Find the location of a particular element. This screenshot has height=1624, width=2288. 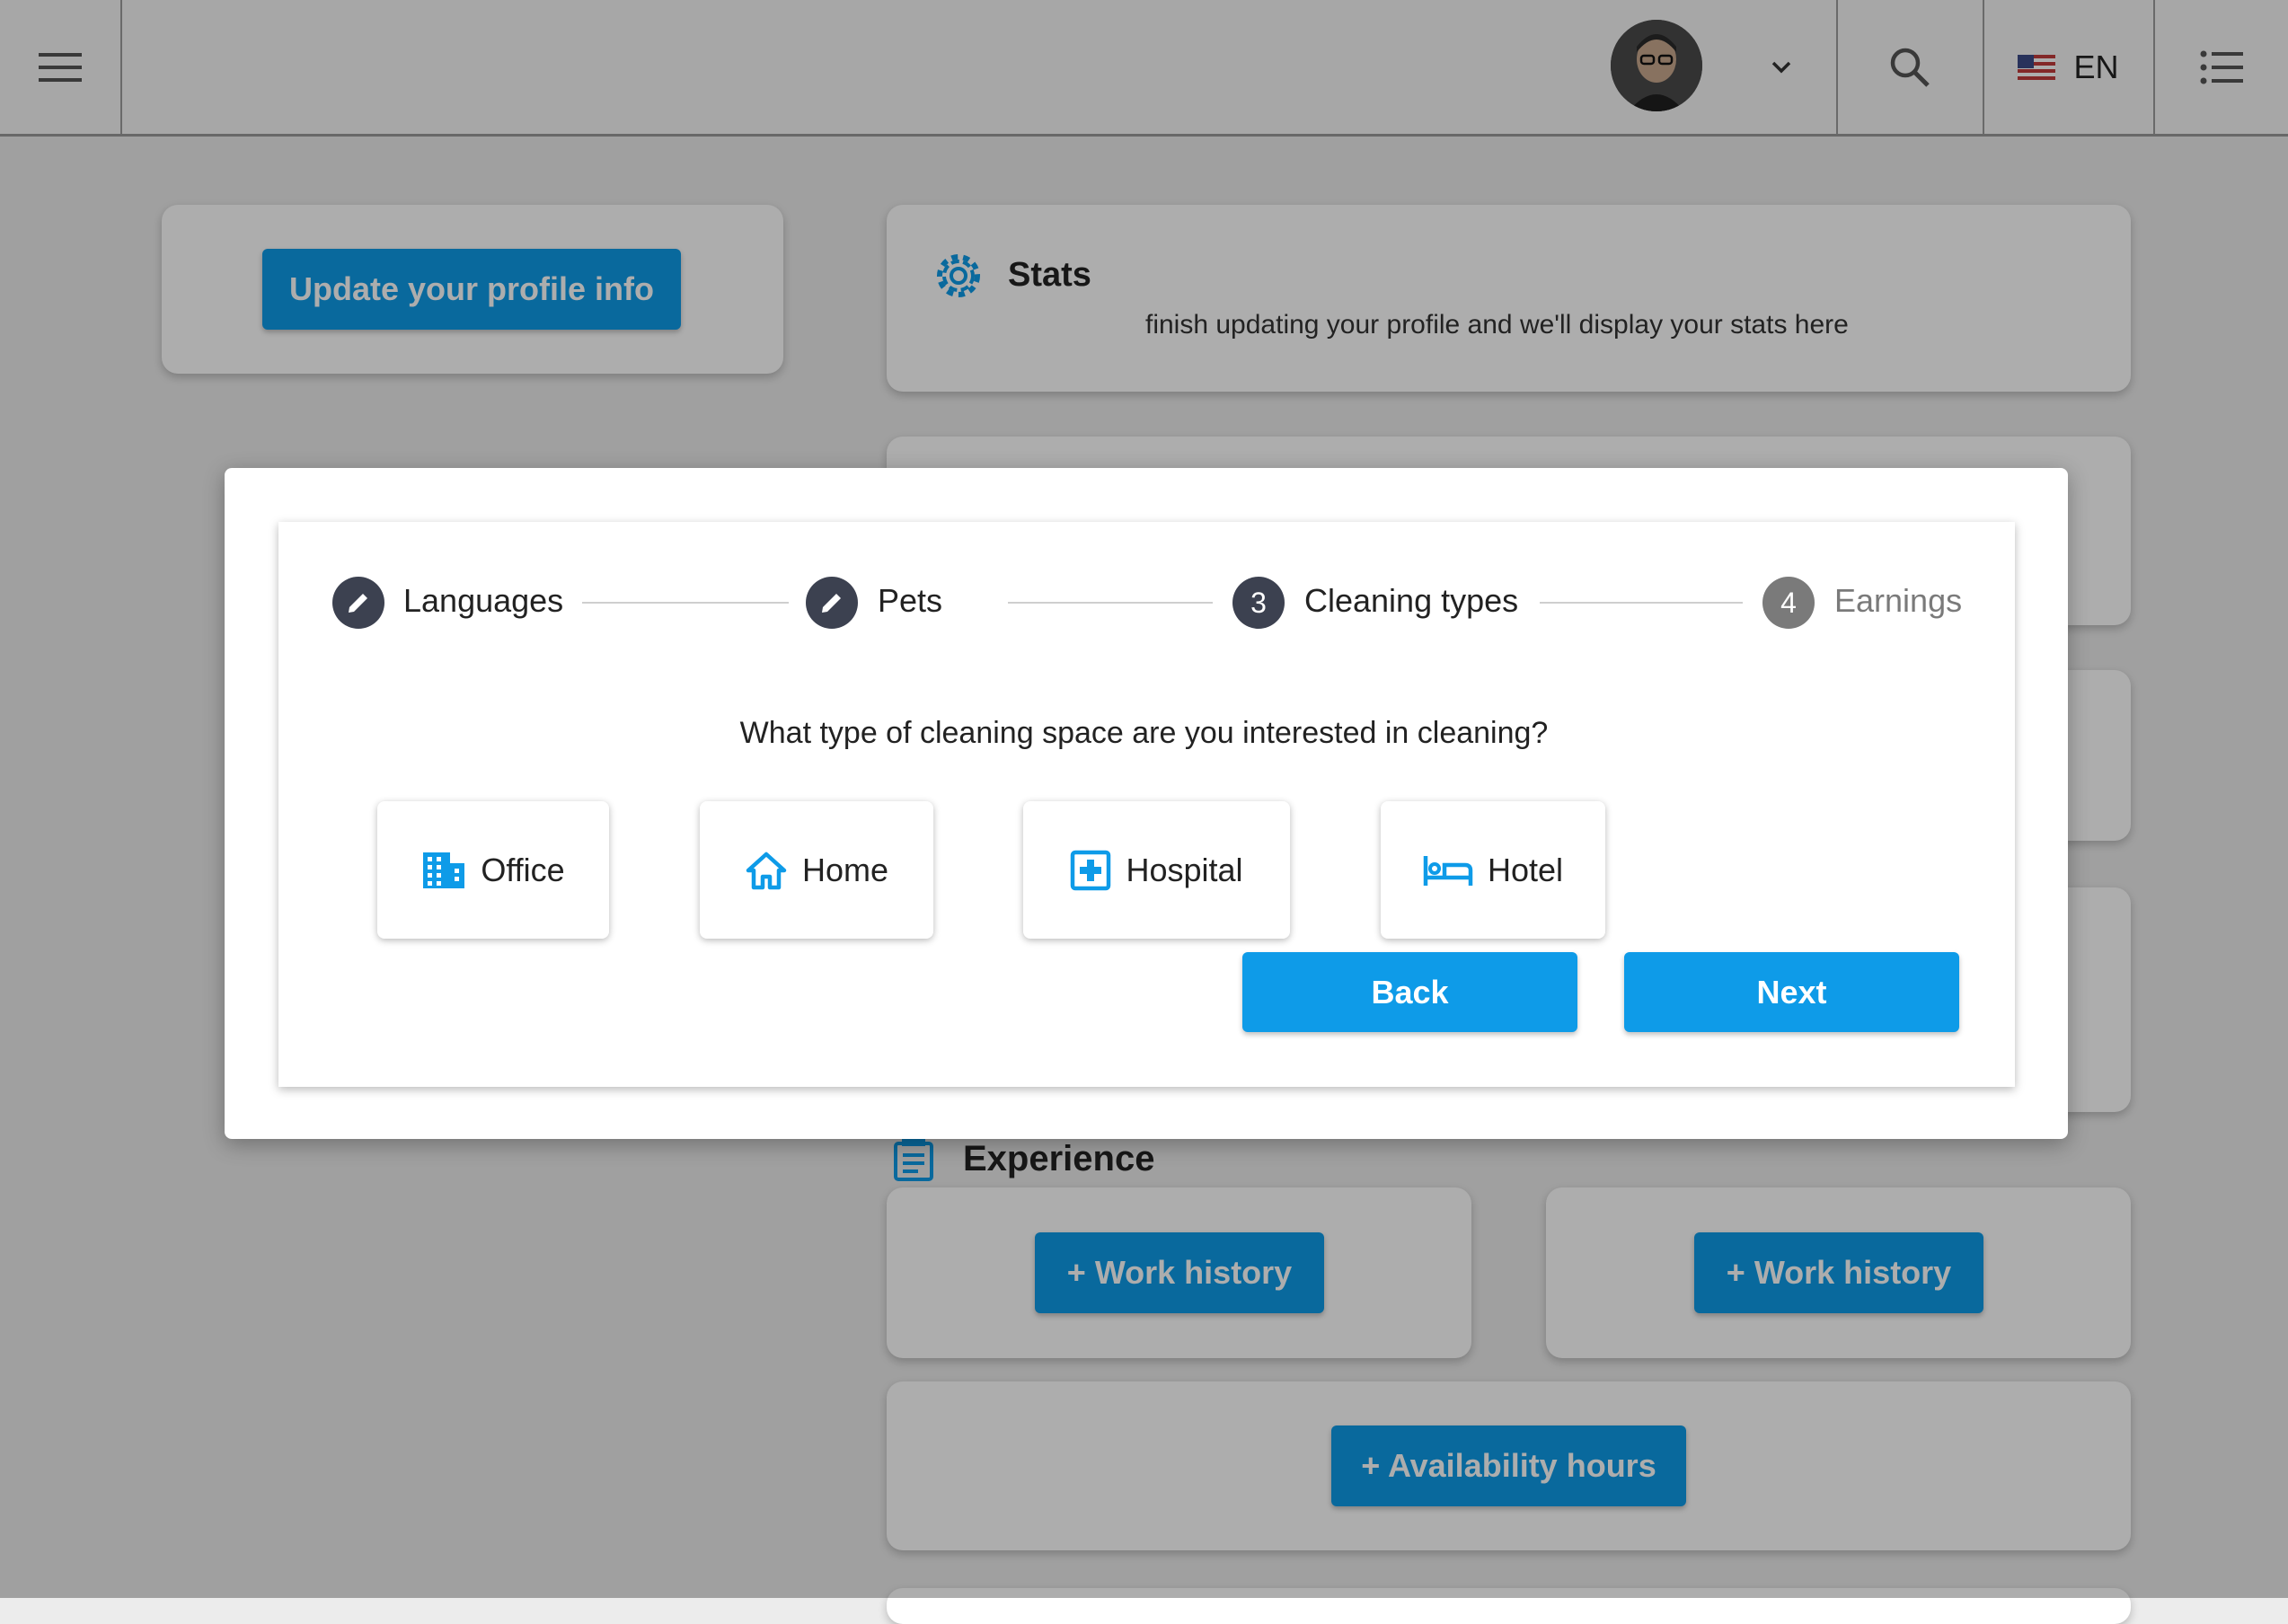

step-pets-indicator is located at coordinates (832, 603).